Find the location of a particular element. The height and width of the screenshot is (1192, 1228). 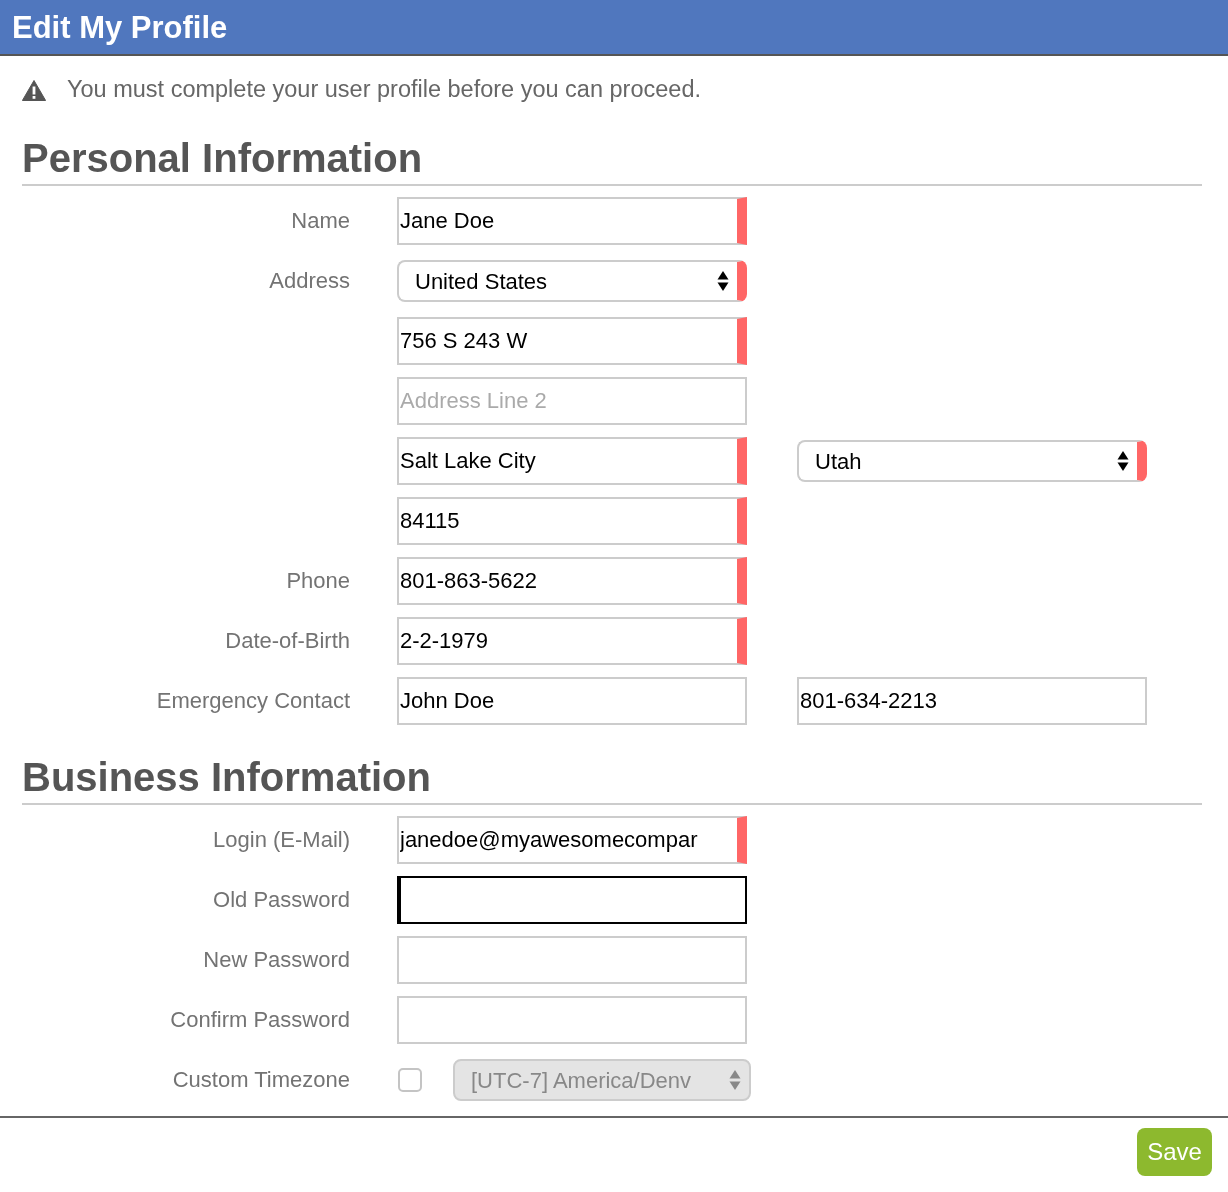

field-label: Emergency Contact is located at coordinates (253, 700).